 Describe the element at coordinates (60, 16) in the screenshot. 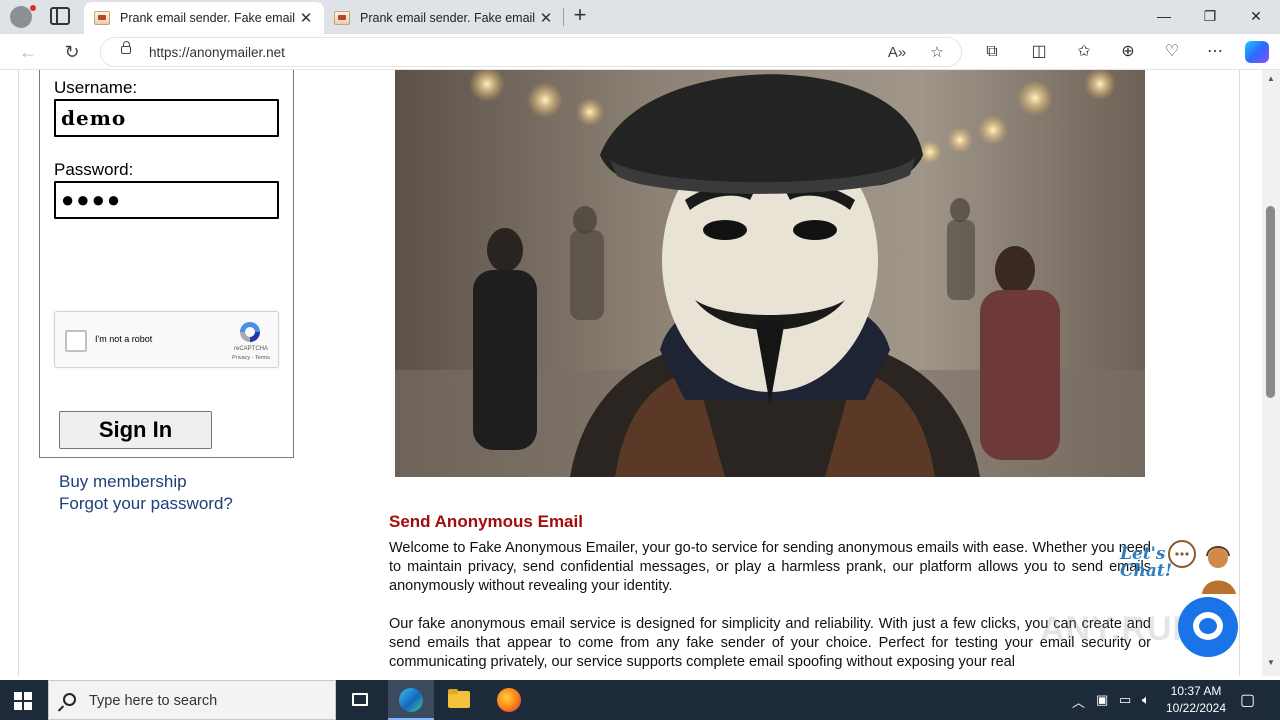

I see `tab-actions-icon` at that location.